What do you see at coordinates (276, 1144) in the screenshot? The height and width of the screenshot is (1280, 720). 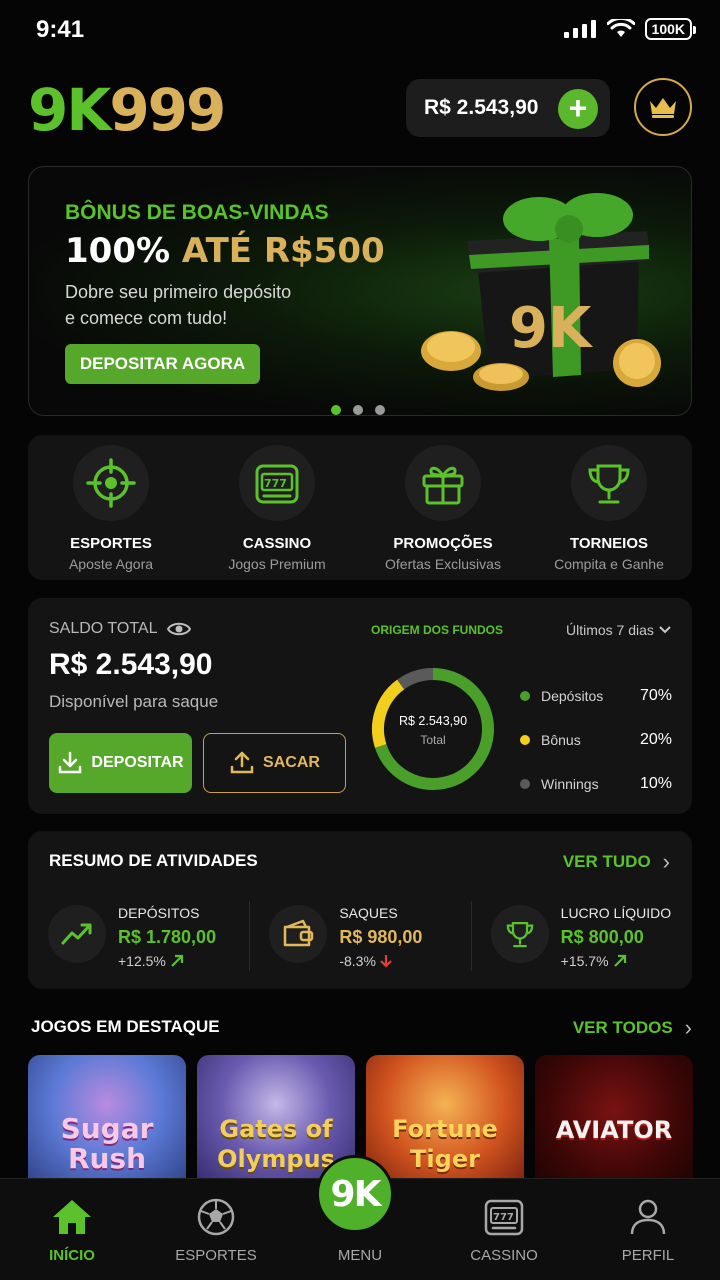 I see `game-title: Gates of Olympus` at bounding box center [276, 1144].